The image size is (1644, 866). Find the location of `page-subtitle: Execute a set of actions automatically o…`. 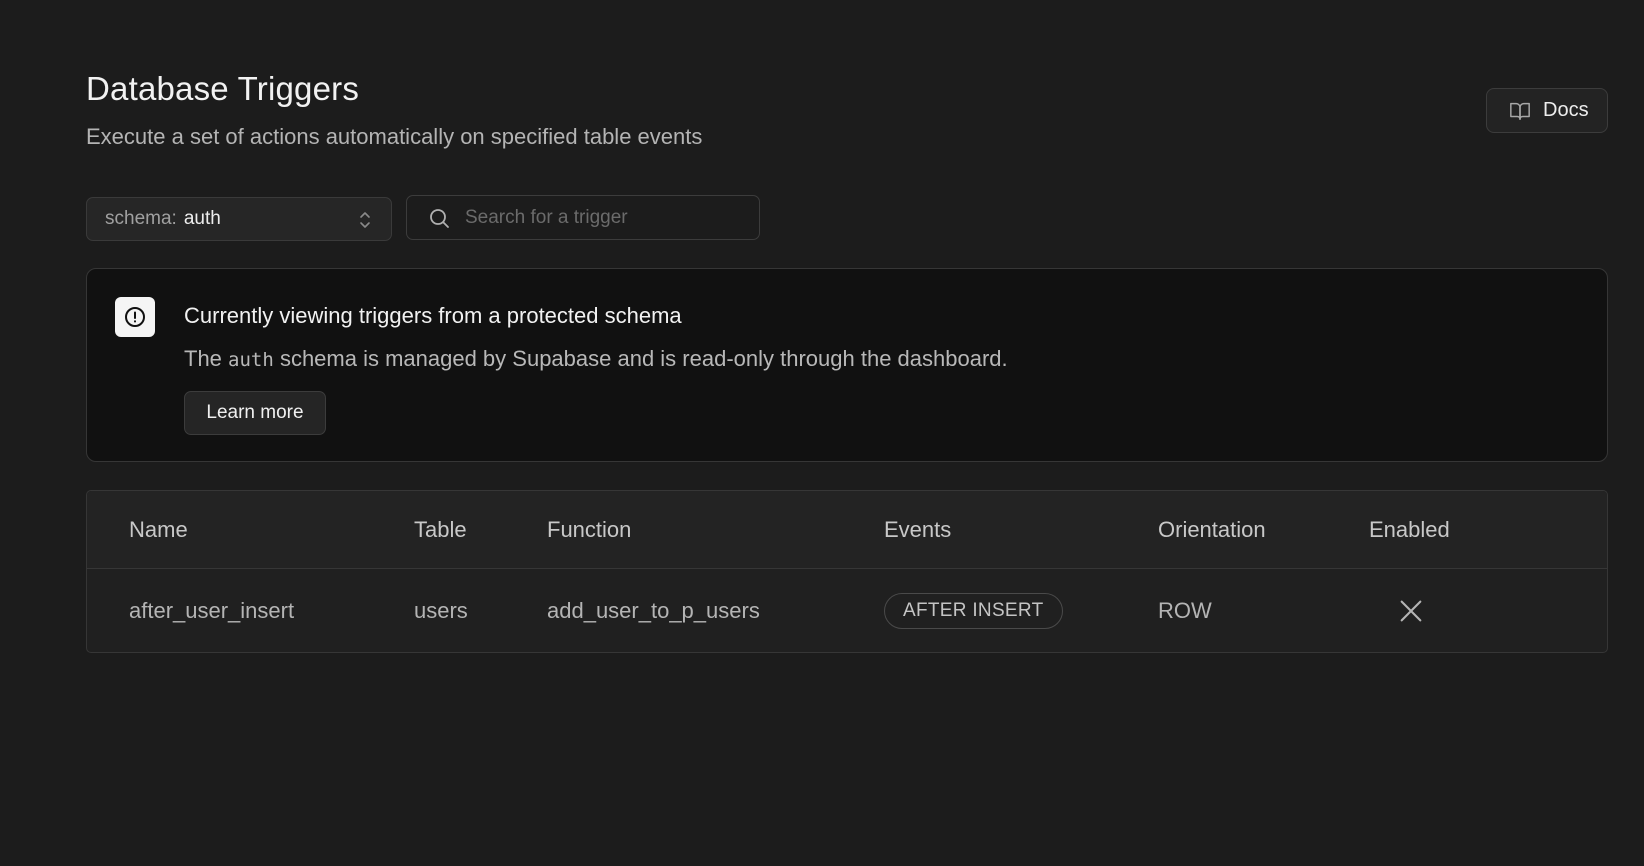

page-subtitle: Execute a set of actions automatically o… is located at coordinates (394, 136).